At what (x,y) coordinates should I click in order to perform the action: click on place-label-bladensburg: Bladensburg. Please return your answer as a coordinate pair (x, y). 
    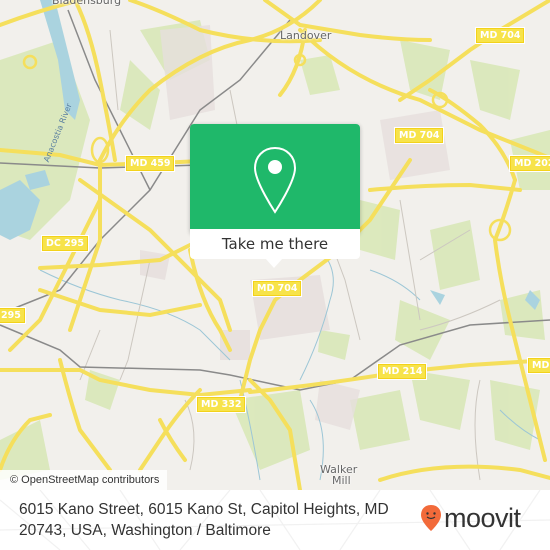
    Looking at the image, I should click on (87, 3).